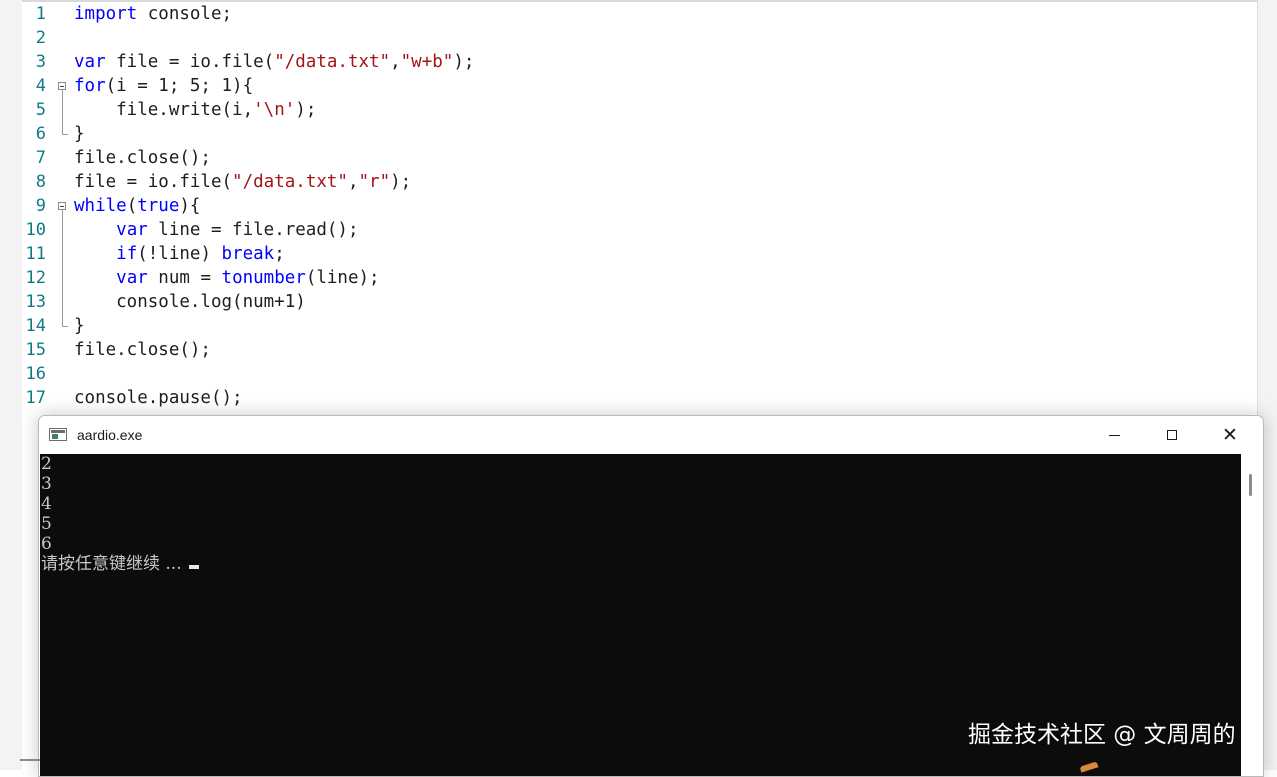 The height and width of the screenshot is (777, 1277). What do you see at coordinates (1102, 735) in the screenshot?
I see `watermark-text: 掘金技术社区 @ 文周周的` at bounding box center [1102, 735].